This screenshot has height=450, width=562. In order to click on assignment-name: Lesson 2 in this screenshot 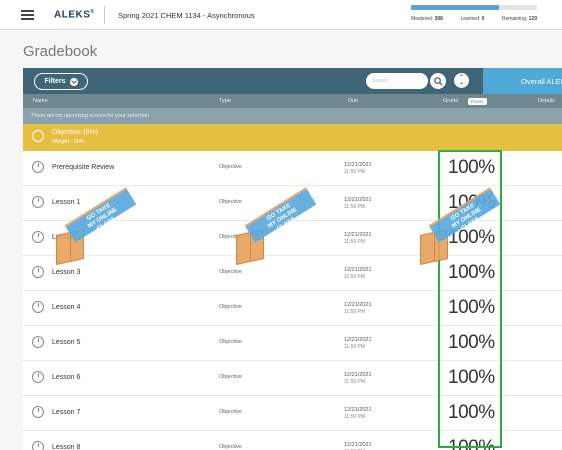, I will do `click(66, 237)`.